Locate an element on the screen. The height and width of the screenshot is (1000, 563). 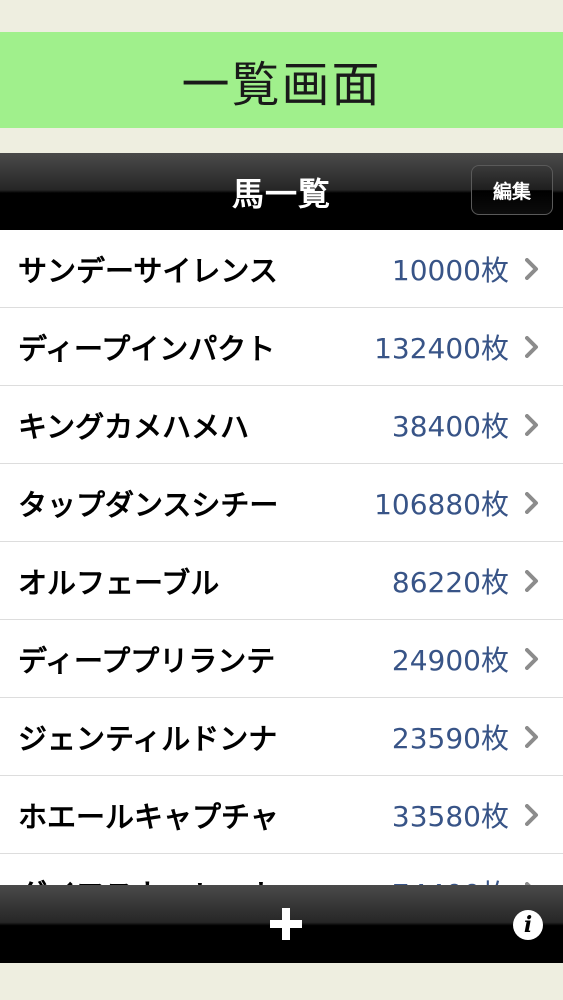
list-item-name: オルフェーブル is located at coordinates (119, 582).